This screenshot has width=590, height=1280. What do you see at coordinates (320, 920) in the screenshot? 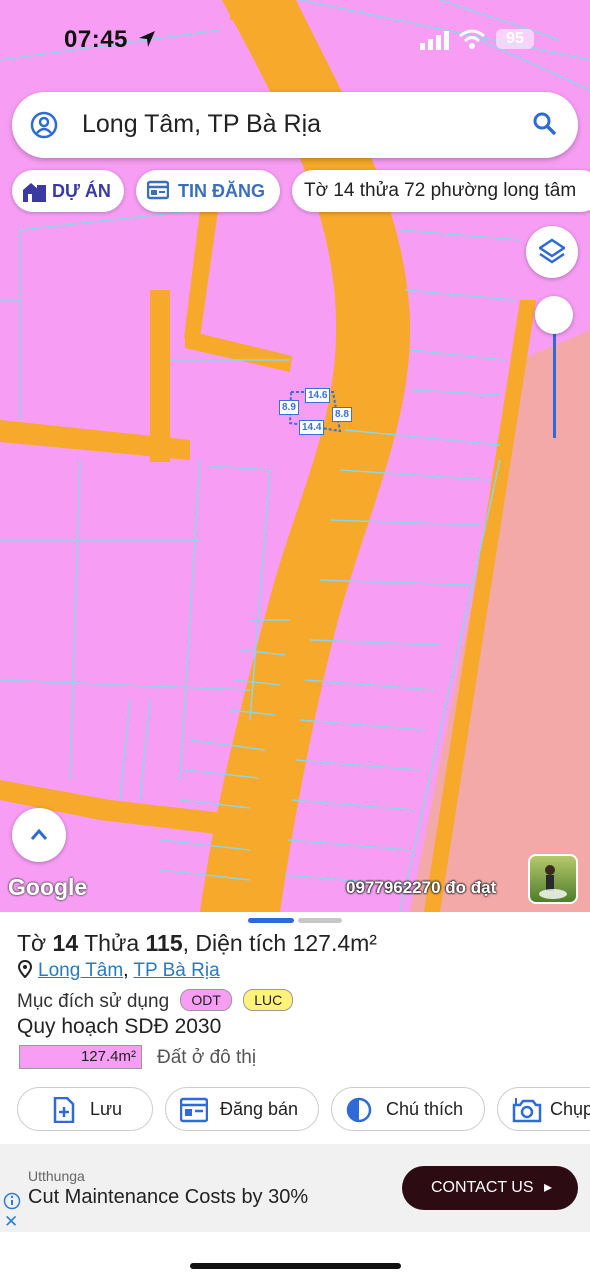
I see `sheet-handle` at bounding box center [320, 920].